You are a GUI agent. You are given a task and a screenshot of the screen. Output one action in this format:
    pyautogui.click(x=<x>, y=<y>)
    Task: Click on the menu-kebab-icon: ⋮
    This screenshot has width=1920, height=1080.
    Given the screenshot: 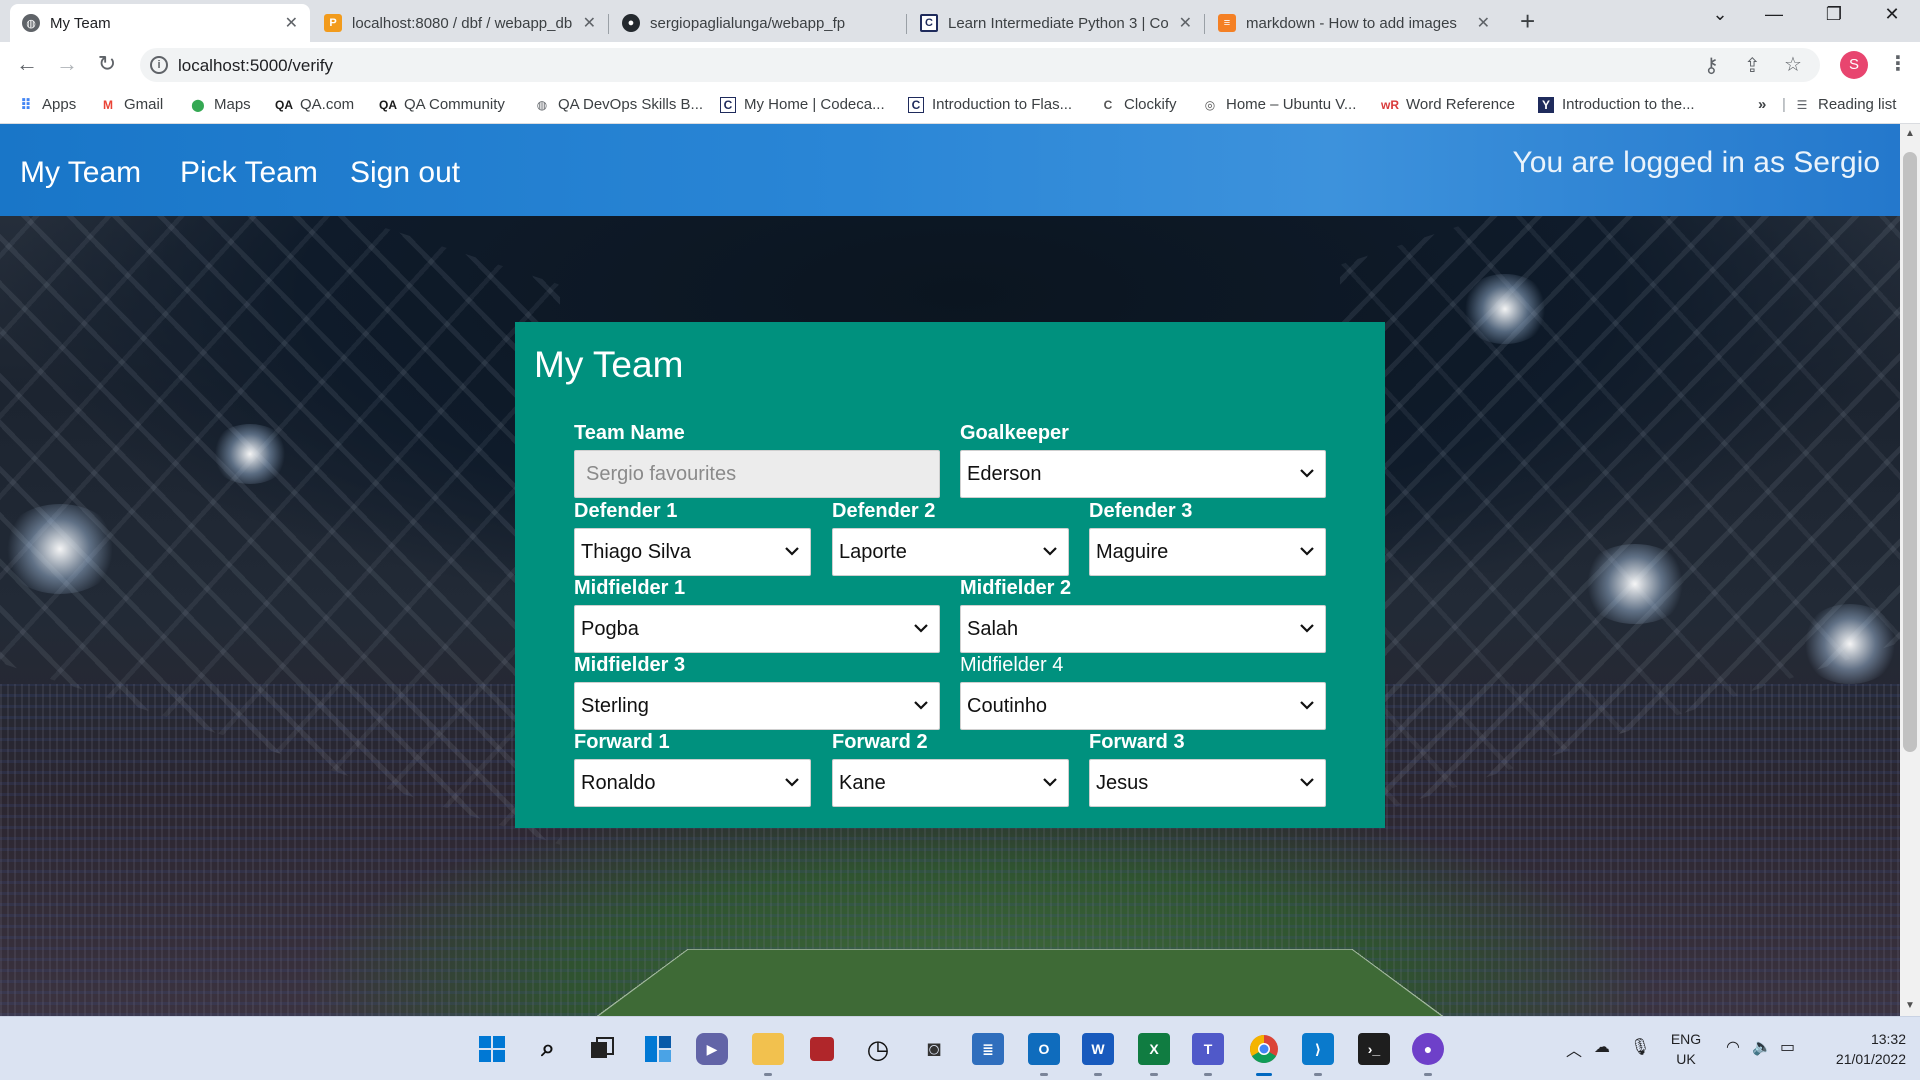 What is the action you would take?
    pyautogui.click(x=1898, y=63)
    